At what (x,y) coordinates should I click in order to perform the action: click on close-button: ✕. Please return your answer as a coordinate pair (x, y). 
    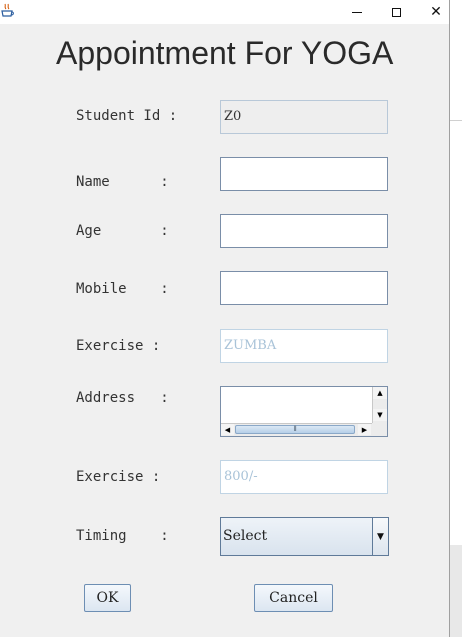
    Looking at the image, I should click on (436, 12).